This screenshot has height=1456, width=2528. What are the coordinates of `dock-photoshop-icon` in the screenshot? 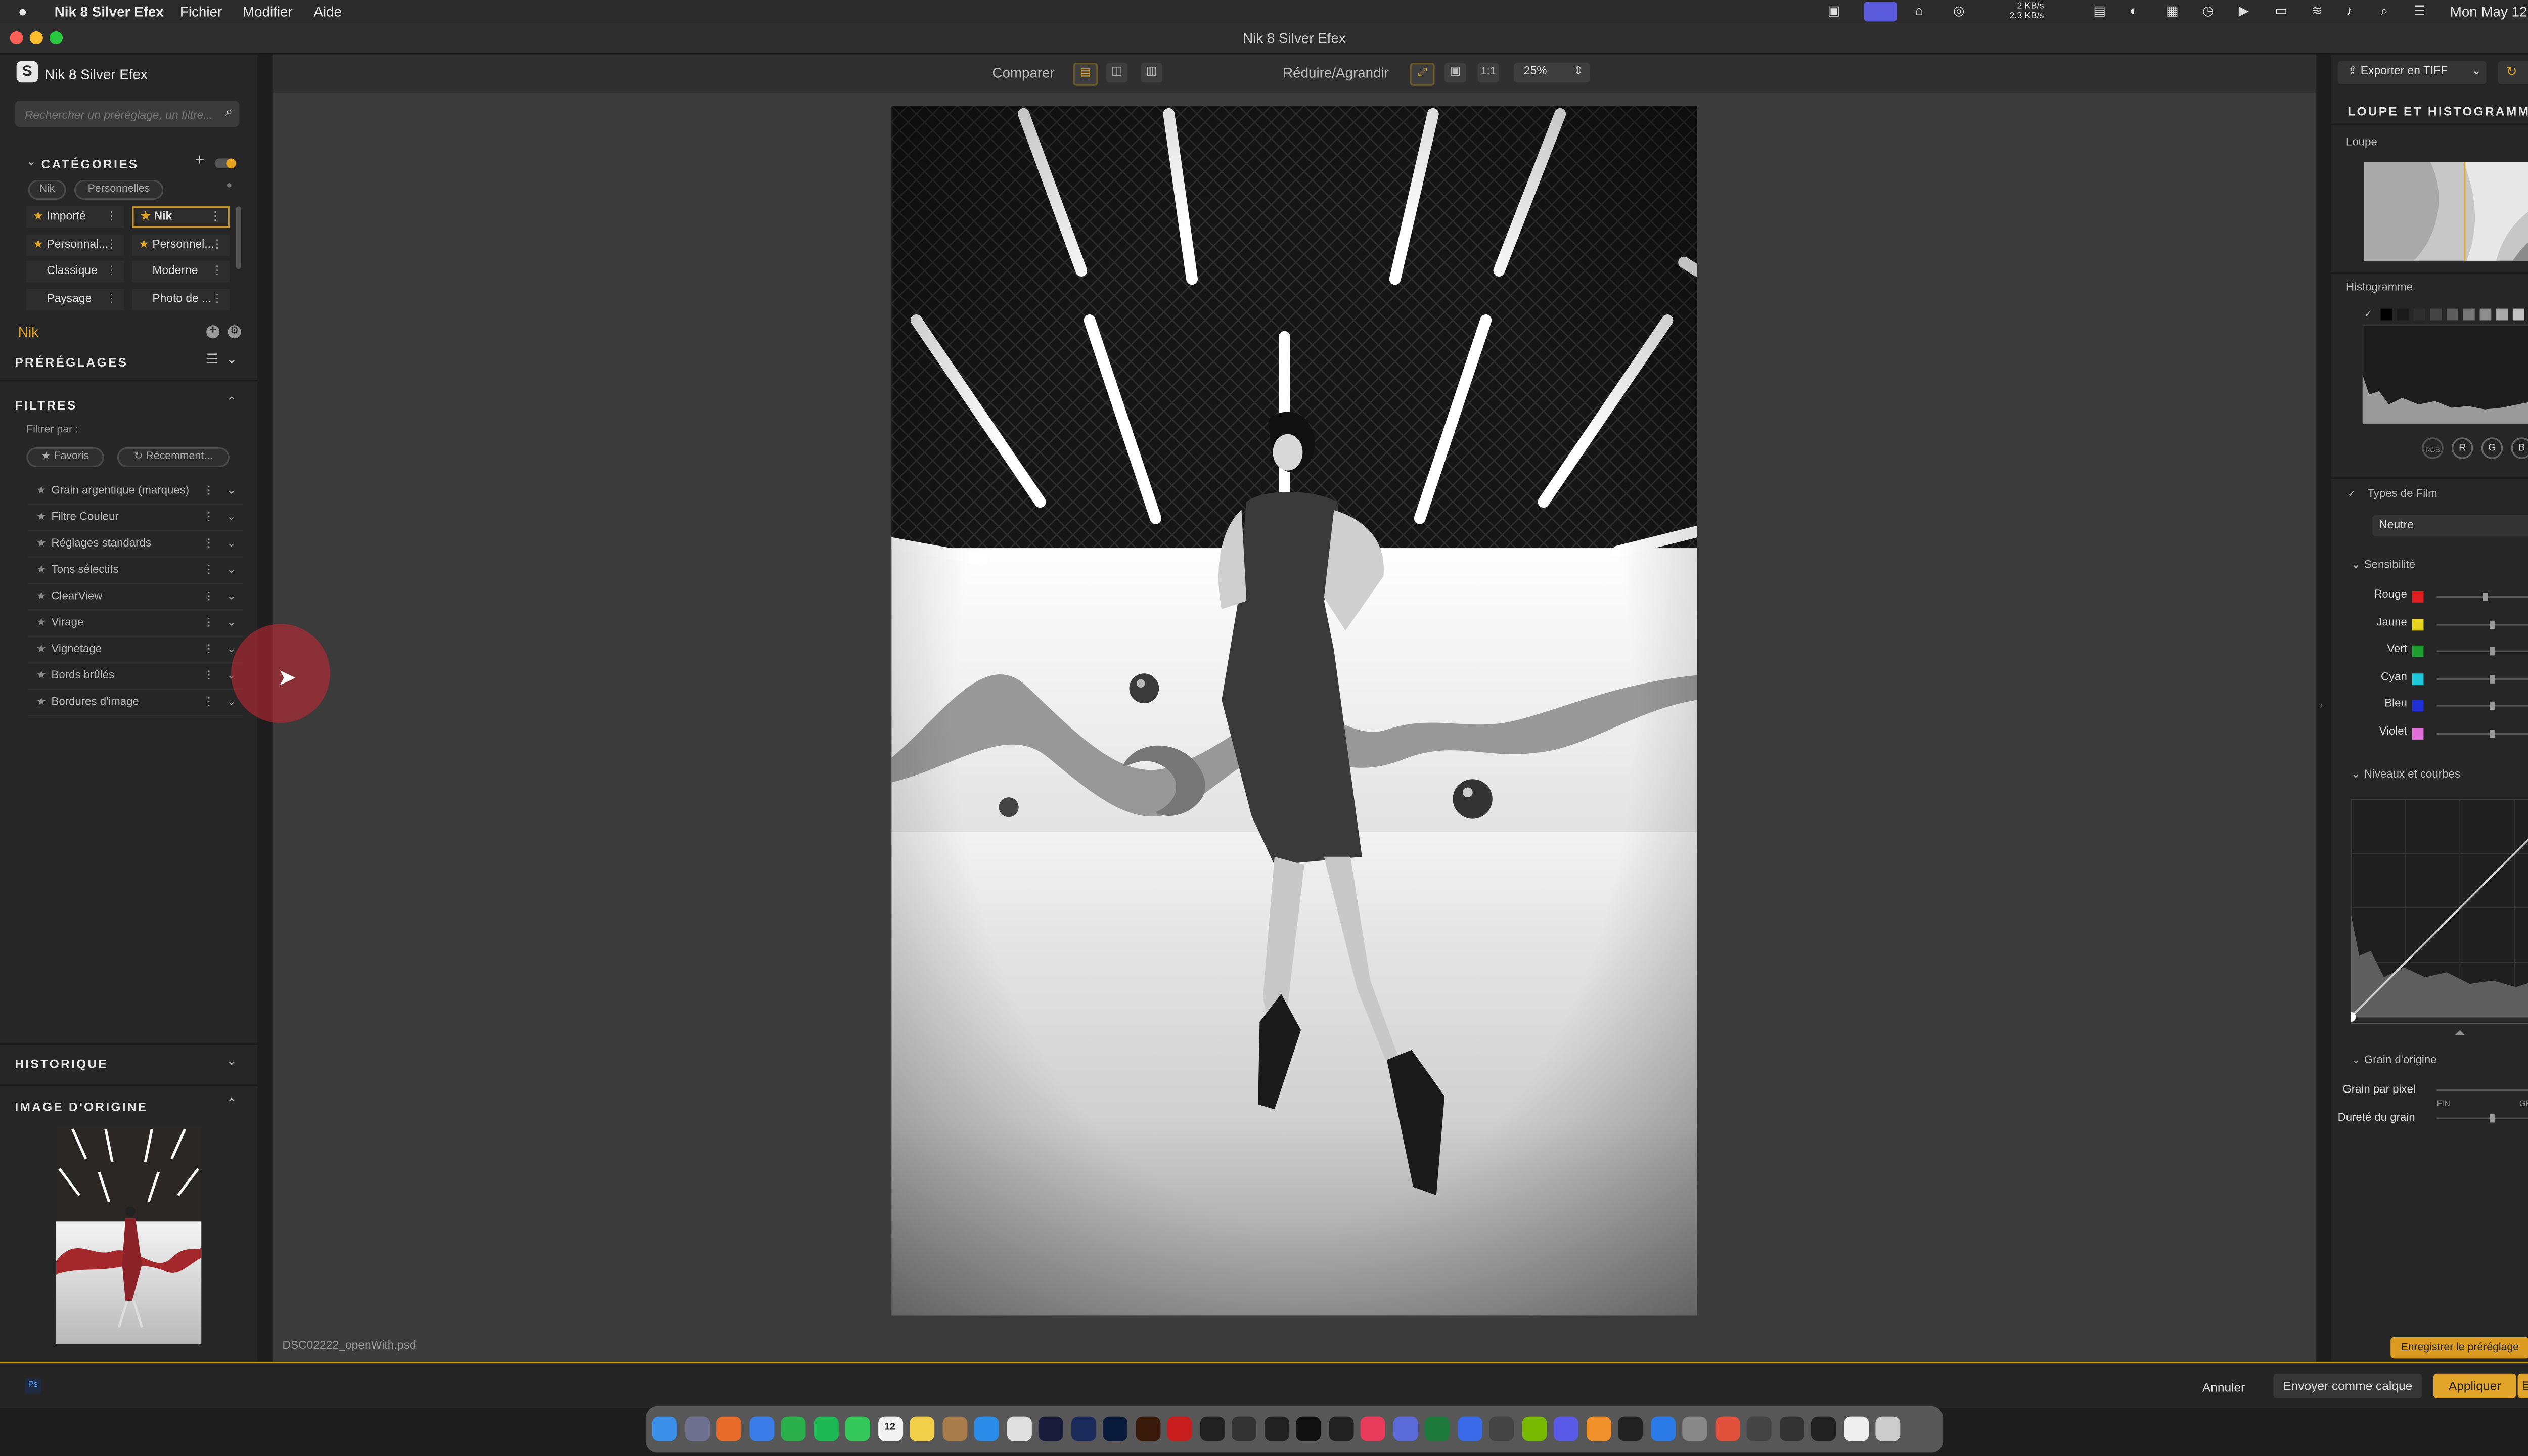 It's located at (1083, 1428).